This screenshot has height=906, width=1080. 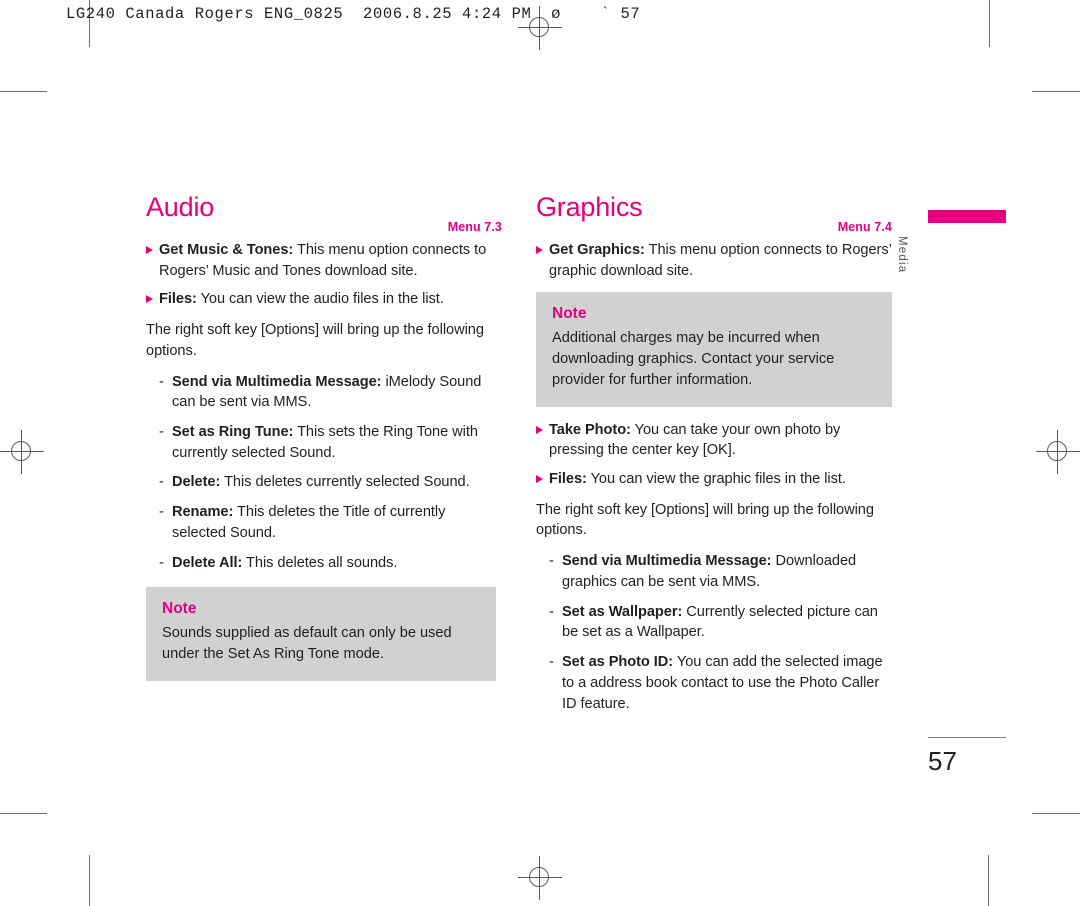 I want to click on list-item: - Delete All: This deletes all sounds., so click(x=330, y=563).